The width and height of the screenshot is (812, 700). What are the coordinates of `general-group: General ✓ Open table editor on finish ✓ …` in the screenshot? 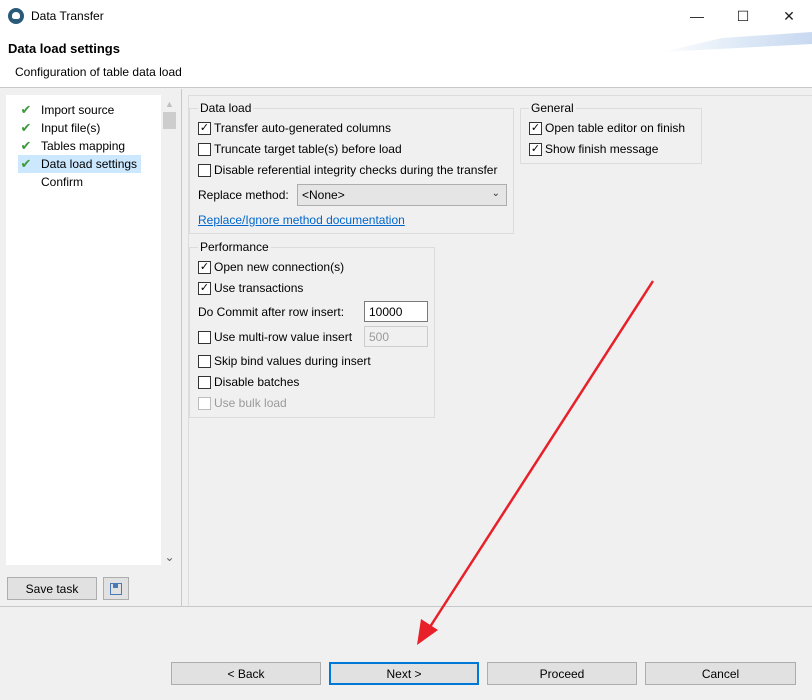 It's located at (611, 132).